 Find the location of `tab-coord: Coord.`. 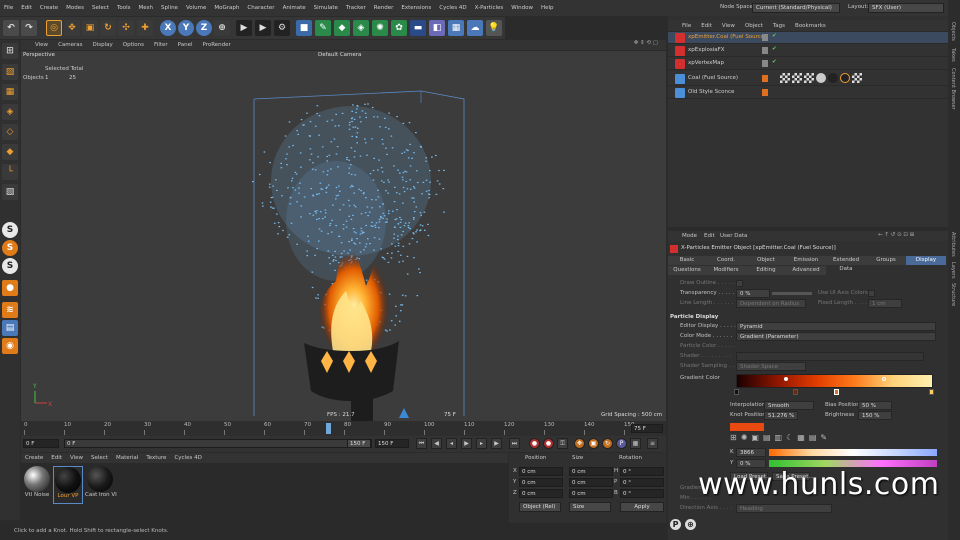

tab-coord: Coord. is located at coordinates (726, 260).